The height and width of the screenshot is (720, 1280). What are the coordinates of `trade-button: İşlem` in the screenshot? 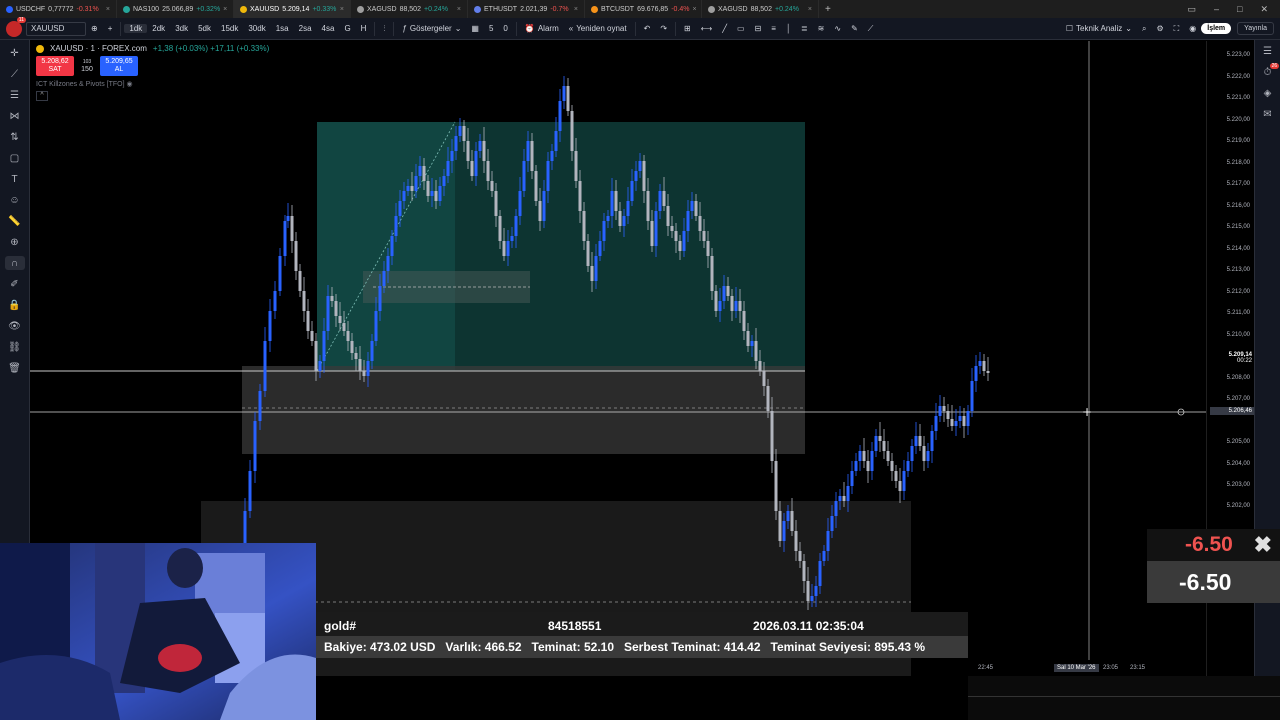 It's located at (1216, 28).